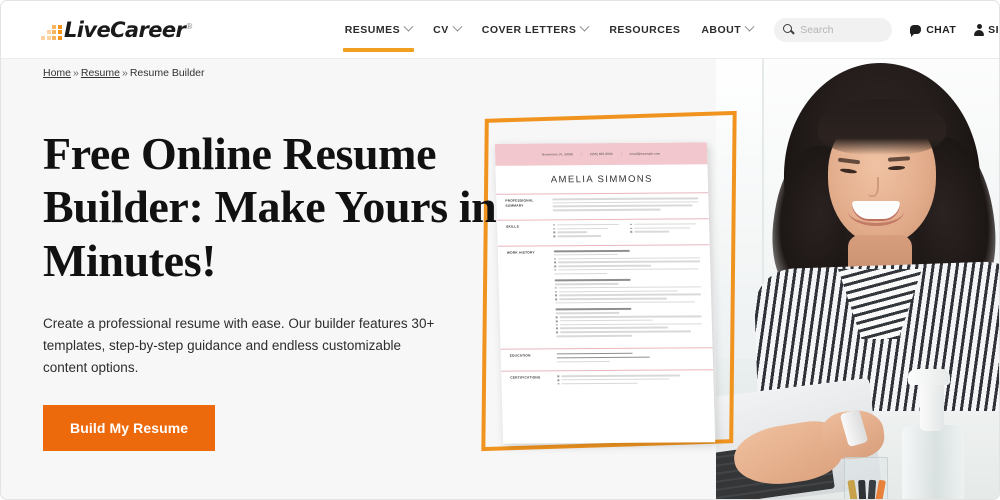 This screenshot has width=1000, height=500. Describe the element at coordinates (866, 478) in the screenshot. I see `photo-pen-cup` at that location.